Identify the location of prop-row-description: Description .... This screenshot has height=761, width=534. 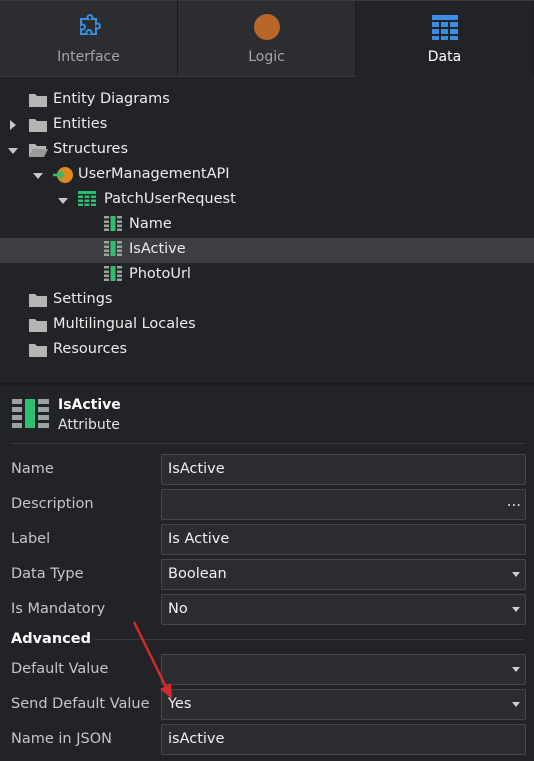
(267, 504).